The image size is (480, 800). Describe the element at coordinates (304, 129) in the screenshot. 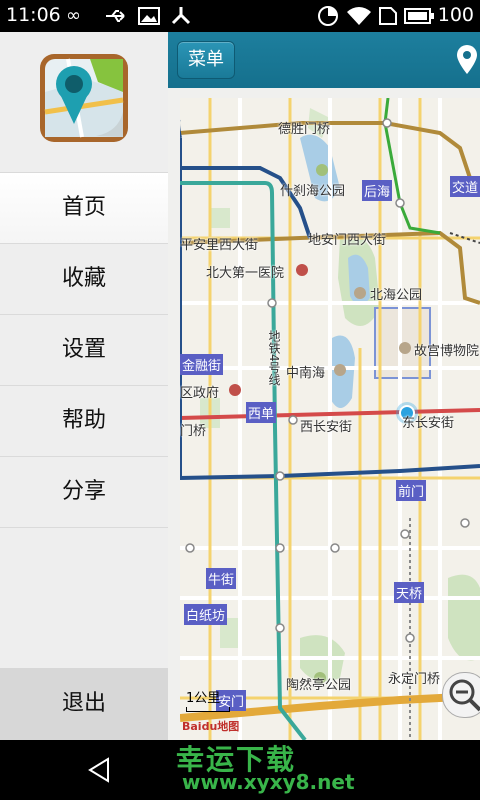

I see `map-label: 德胜门桥` at that location.